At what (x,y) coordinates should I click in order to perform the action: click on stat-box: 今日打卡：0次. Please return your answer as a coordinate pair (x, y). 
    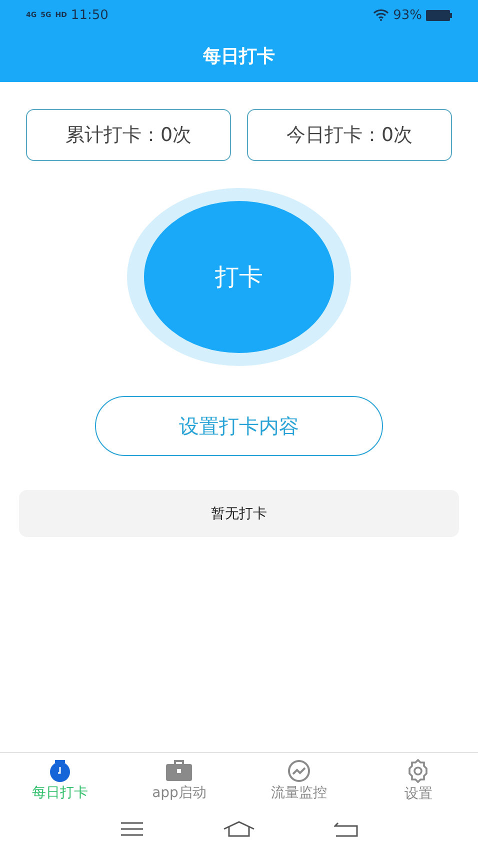
    Looking at the image, I should click on (349, 135).